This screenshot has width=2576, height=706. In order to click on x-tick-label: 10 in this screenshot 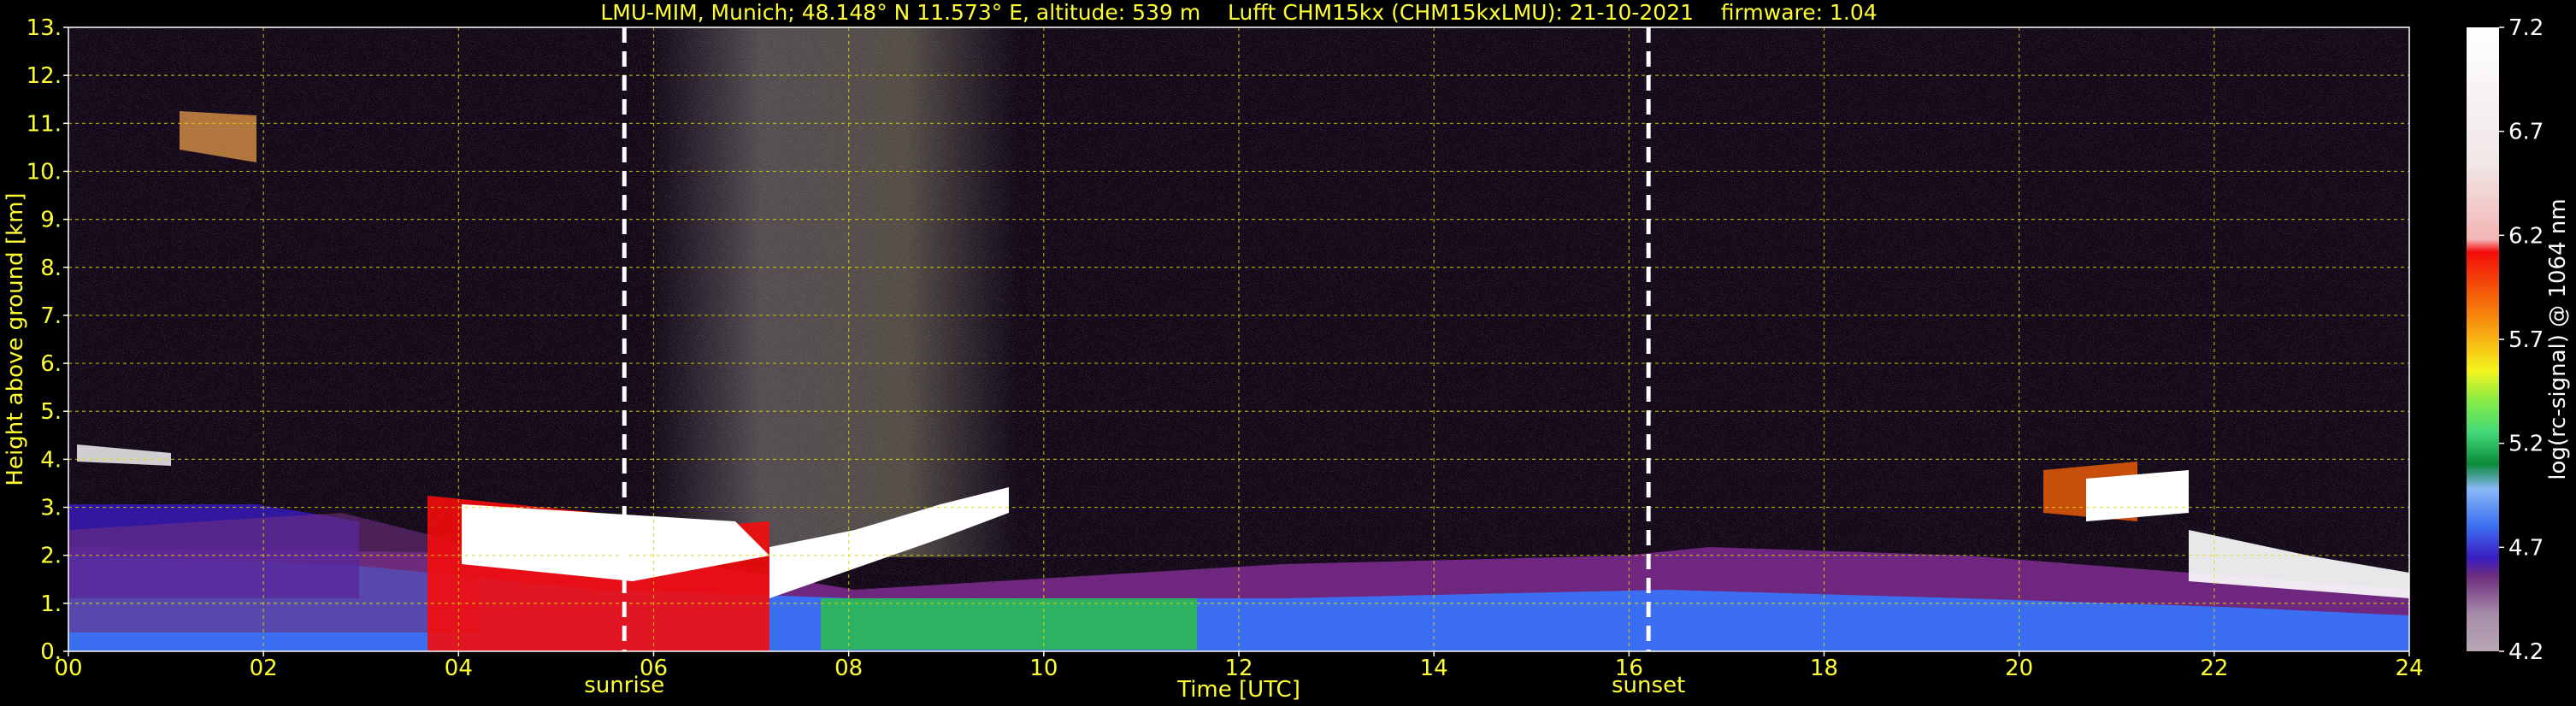, I will do `click(1043, 668)`.